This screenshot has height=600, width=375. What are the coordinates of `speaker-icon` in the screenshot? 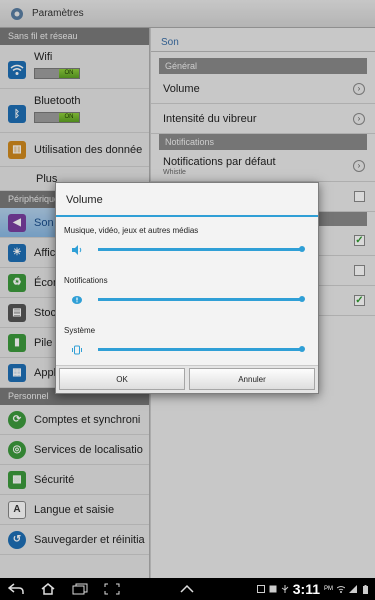 It's located at (77, 250).